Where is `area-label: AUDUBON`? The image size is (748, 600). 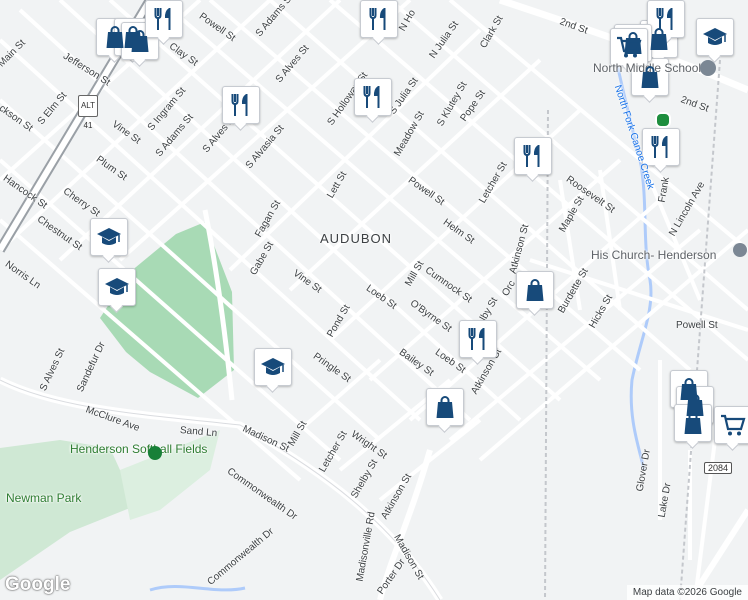
area-label: AUDUBON is located at coordinates (356, 238).